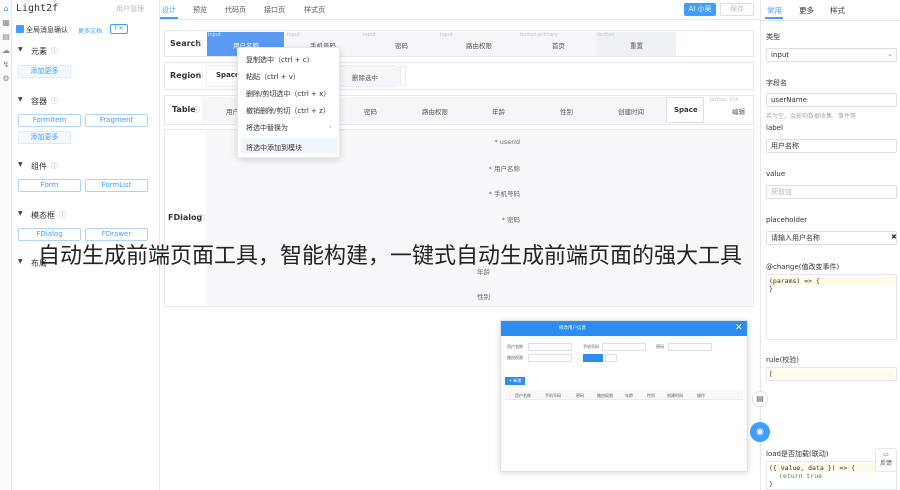 This screenshot has width=900, height=490. Describe the element at coordinates (700, 9) in the screenshot. I see `ai-button: AI 小吴` at that location.